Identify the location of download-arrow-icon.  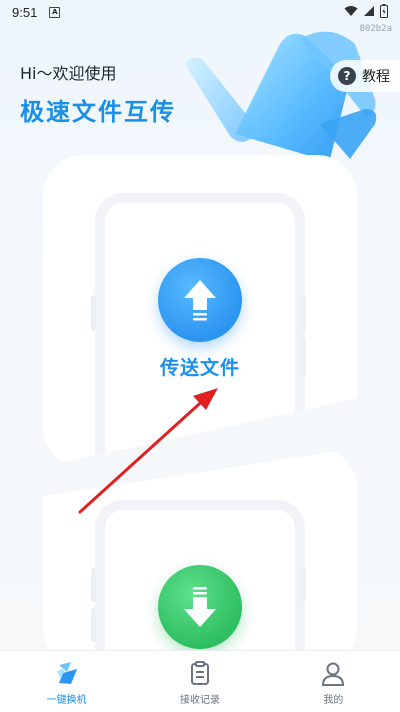
(200, 607).